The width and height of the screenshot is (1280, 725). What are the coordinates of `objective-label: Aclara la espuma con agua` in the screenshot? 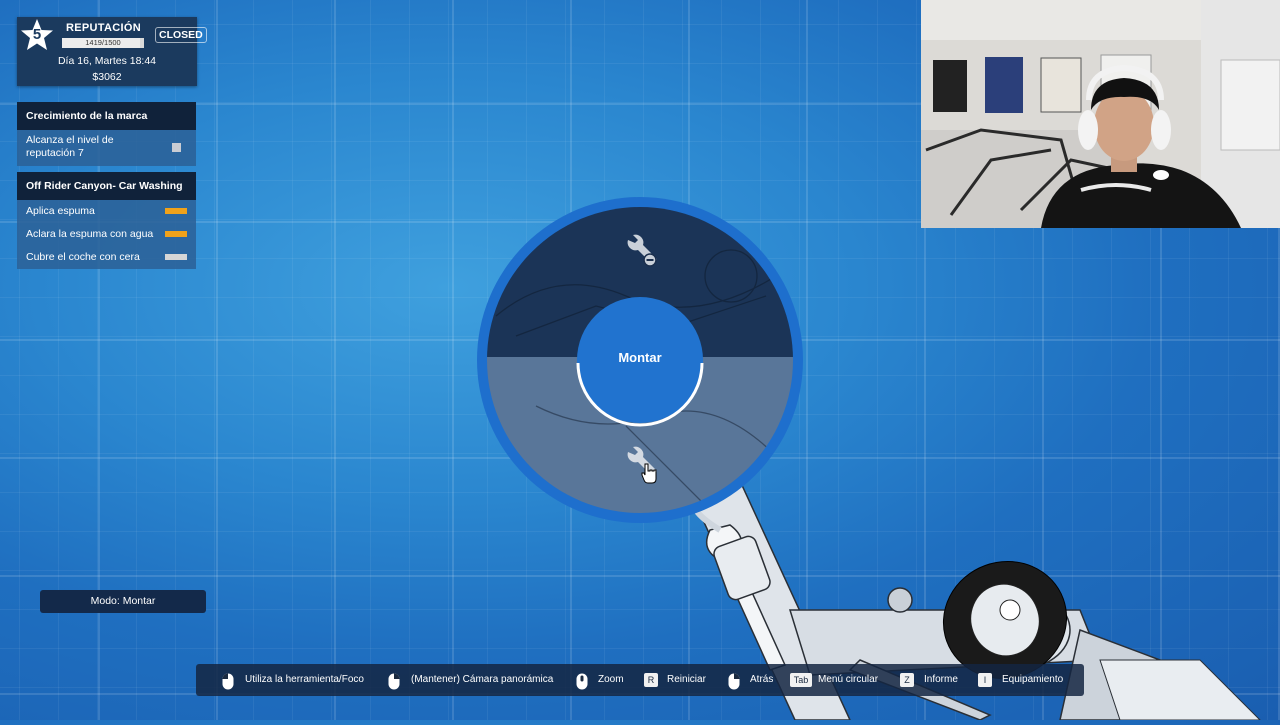 It's located at (90, 234).